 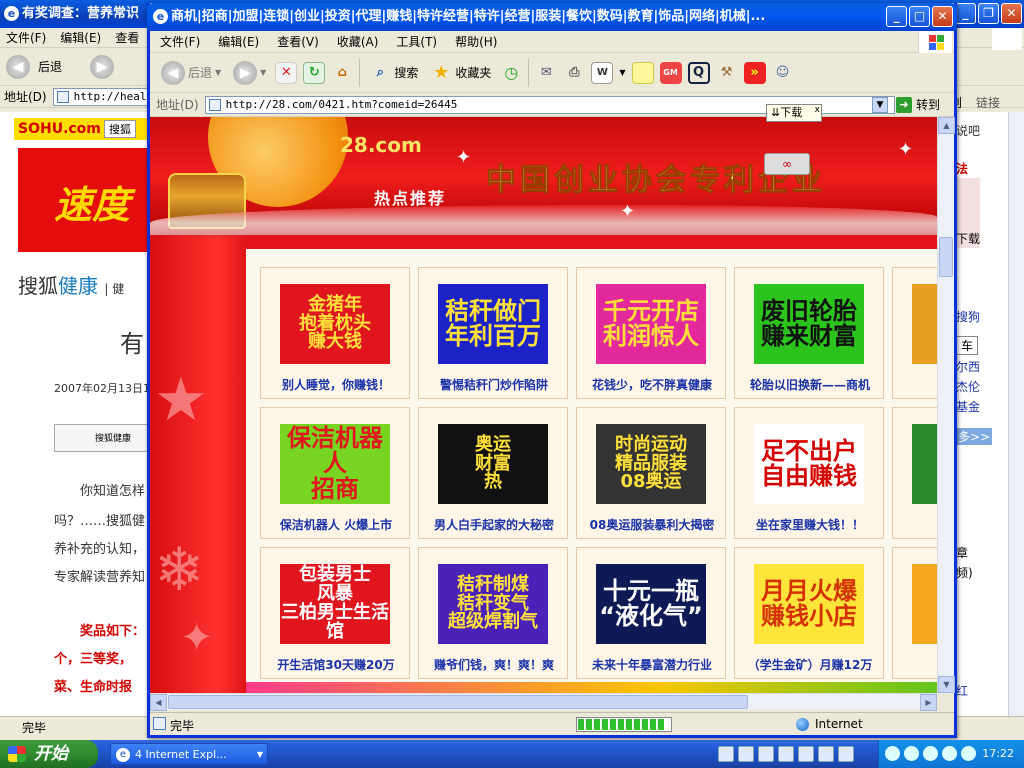 I want to click on ad-tile-image: 包装男士 风暴 三柏男士生活馆, so click(x=335, y=604).